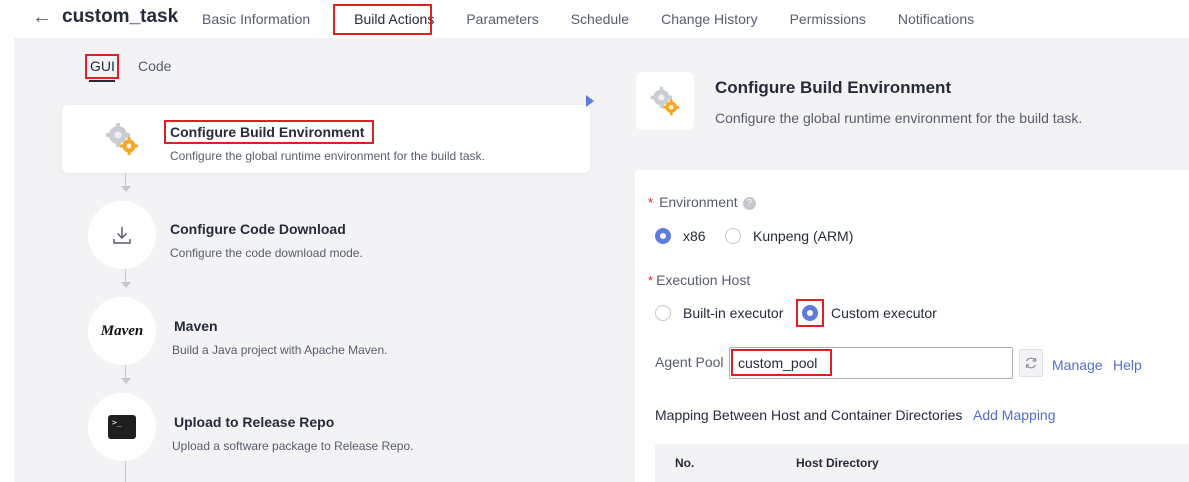  I want to click on refresh-icon, so click(1031, 363).